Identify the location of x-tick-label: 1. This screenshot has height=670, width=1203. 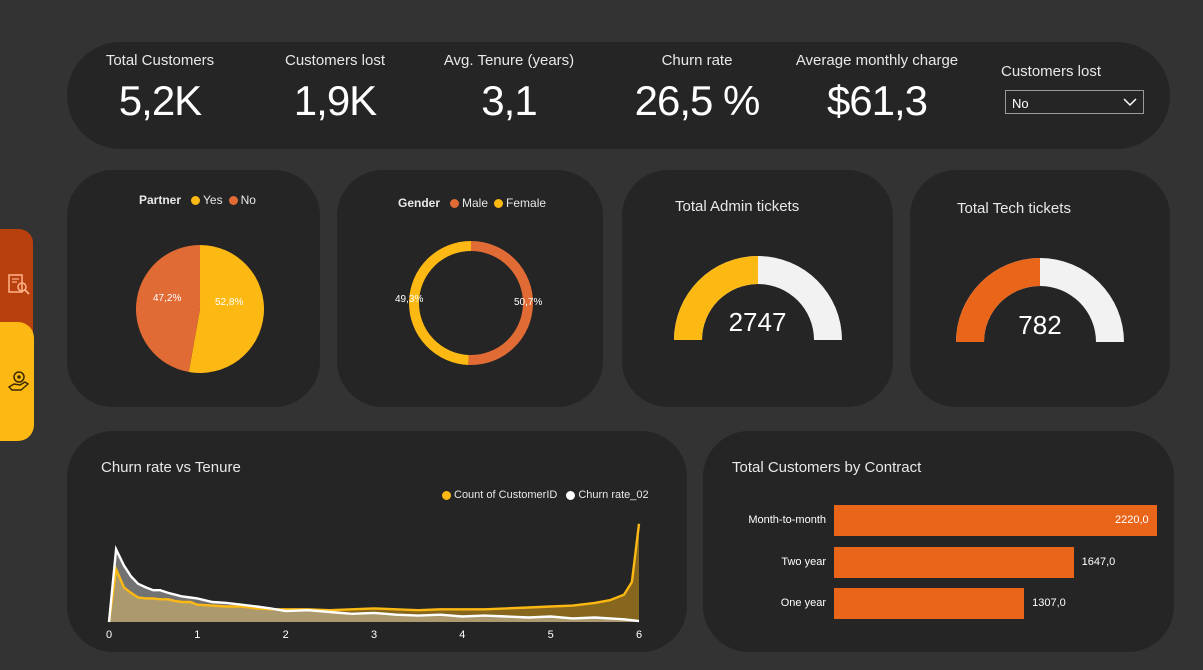
(197, 635).